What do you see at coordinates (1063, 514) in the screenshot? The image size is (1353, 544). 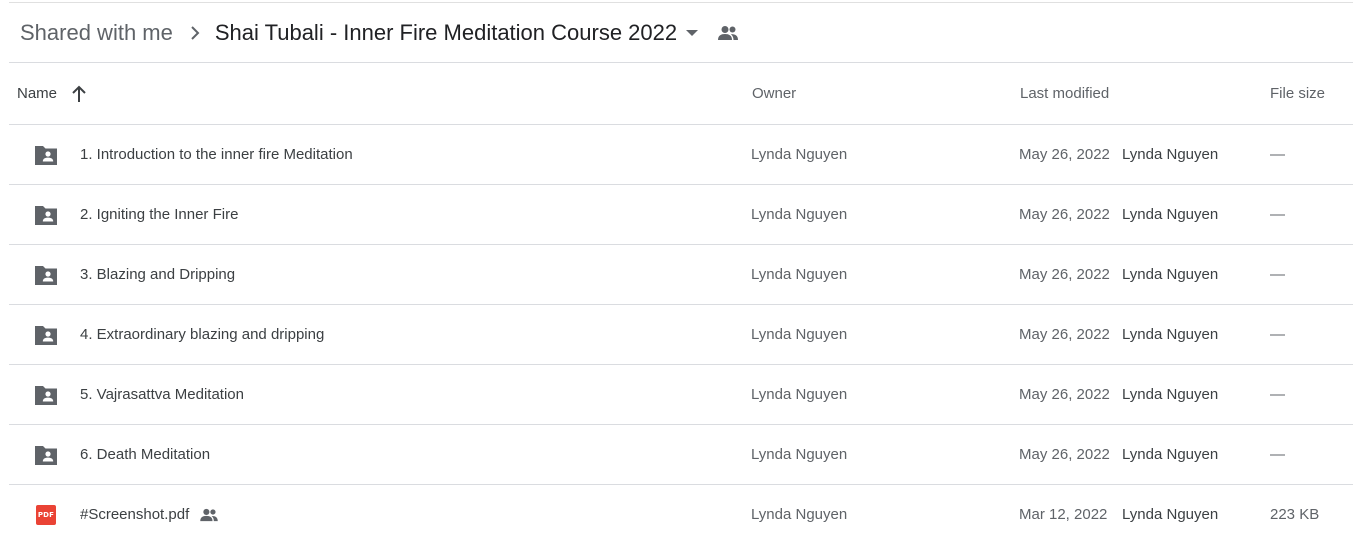 I see `file-modified-date: Mar 12, 2022` at bounding box center [1063, 514].